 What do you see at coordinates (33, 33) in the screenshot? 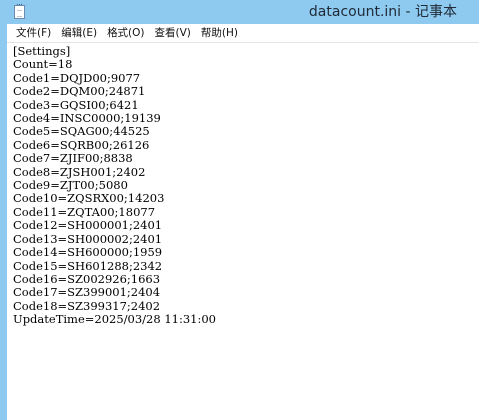
I see `menu-file: 文件(F)` at bounding box center [33, 33].